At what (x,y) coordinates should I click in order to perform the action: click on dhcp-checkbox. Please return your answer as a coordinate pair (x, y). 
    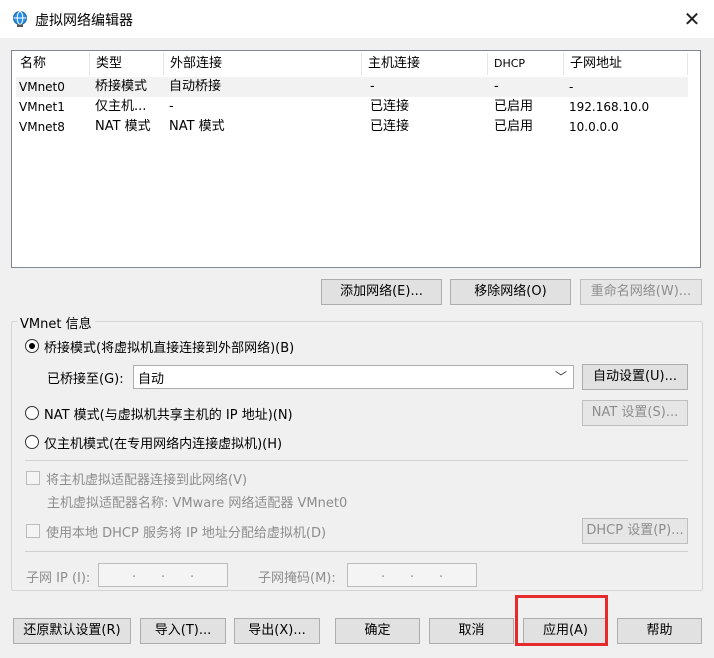
    Looking at the image, I should click on (33, 531).